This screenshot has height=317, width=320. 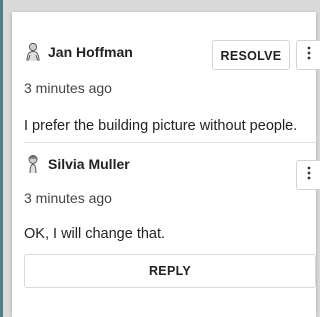 I want to click on accent-bar, so click(x=1, y=158).